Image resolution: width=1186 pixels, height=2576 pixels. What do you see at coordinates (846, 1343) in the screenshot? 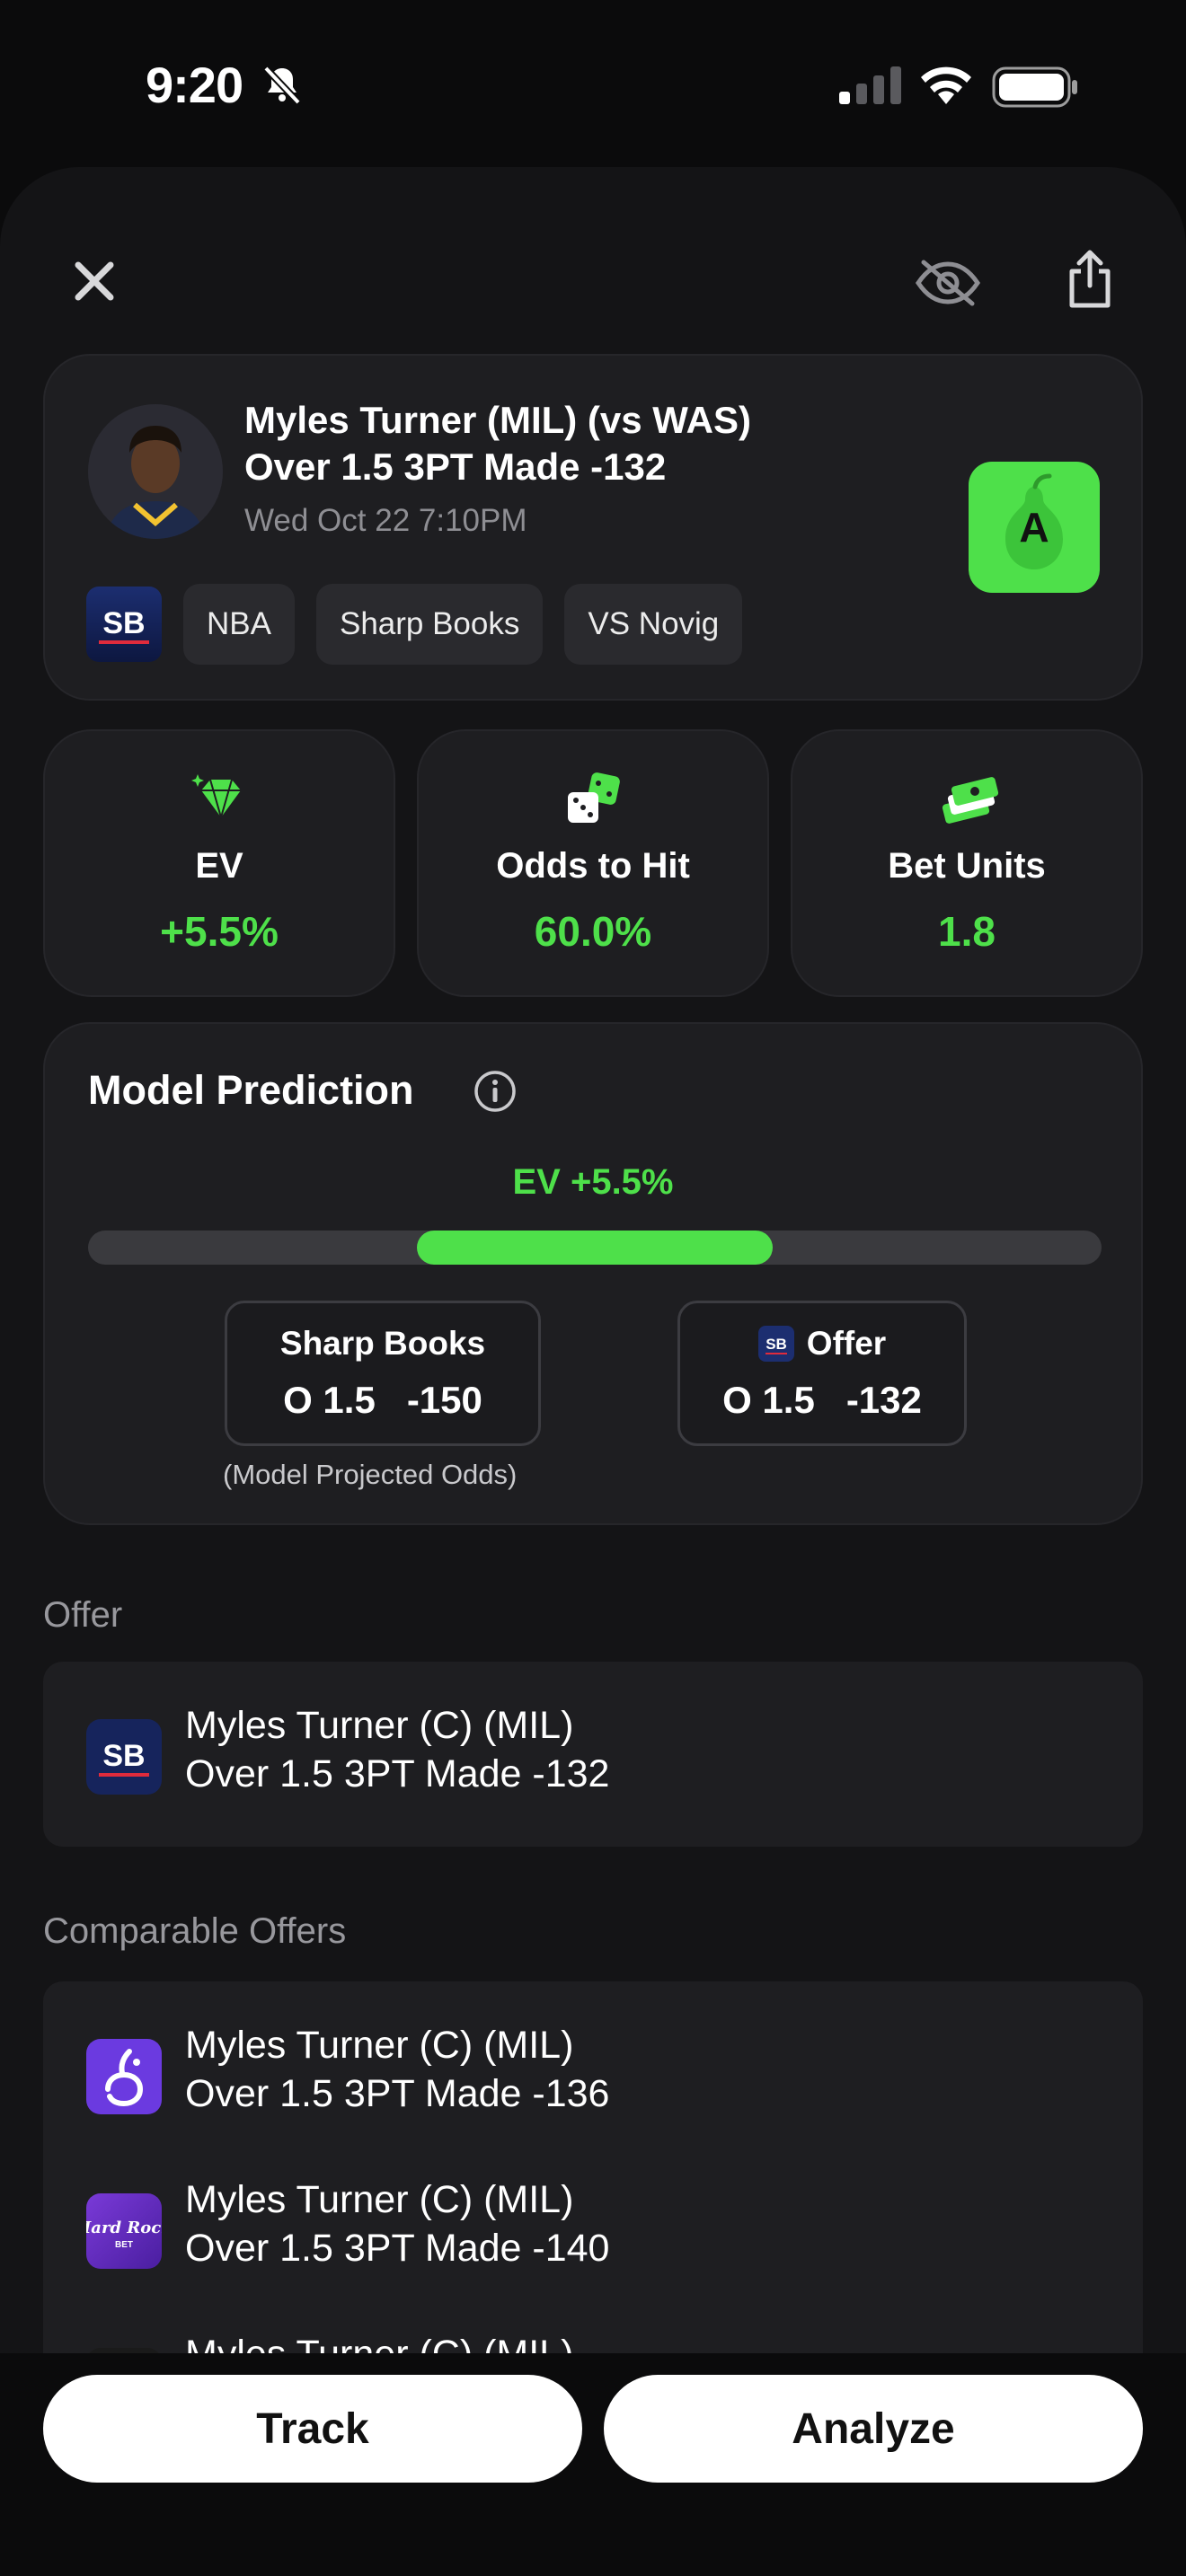
I see `offer-label: Offer` at bounding box center [846, 1343].